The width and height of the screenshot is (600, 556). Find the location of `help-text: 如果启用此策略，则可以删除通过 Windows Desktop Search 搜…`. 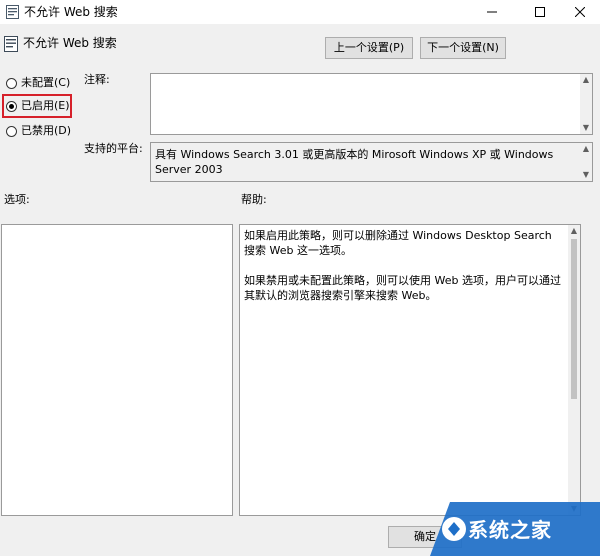

help-text: 如果启用此策略，则可以删除通过 Windows Desktop Search 搜… is located at coordinates (410, 264).